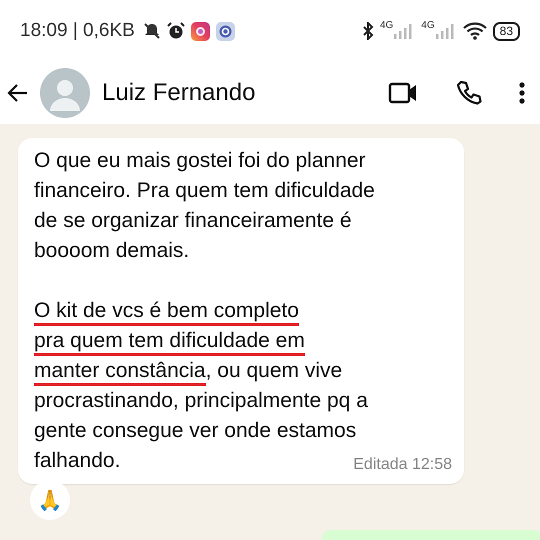  I want to click on status-time: 18:09 | 0,6KB, so click(77, 31).